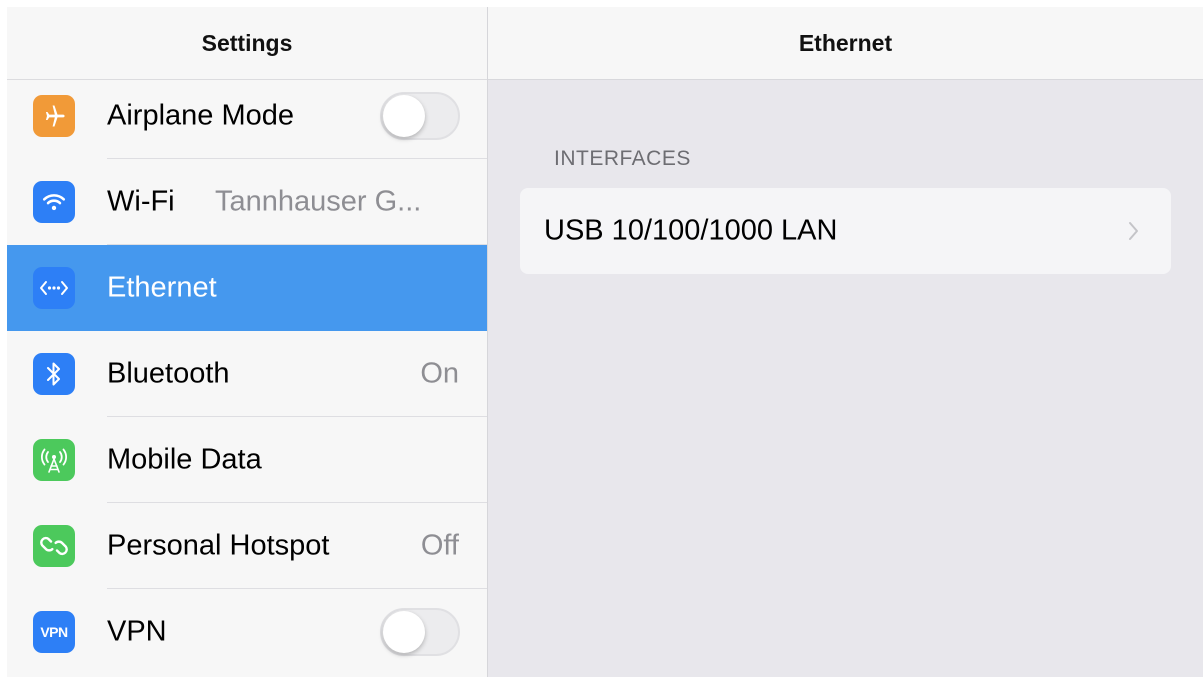 This screenshot has height=677, width=1203. I want to click on vpn-toggle, so click(420, 632).